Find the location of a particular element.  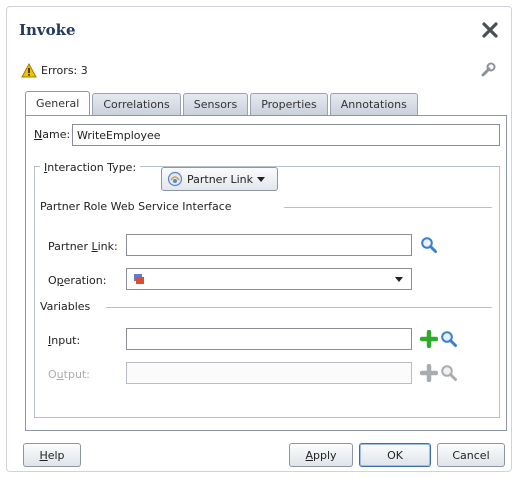

name-label: Name: is located at coordinates (52, 134).